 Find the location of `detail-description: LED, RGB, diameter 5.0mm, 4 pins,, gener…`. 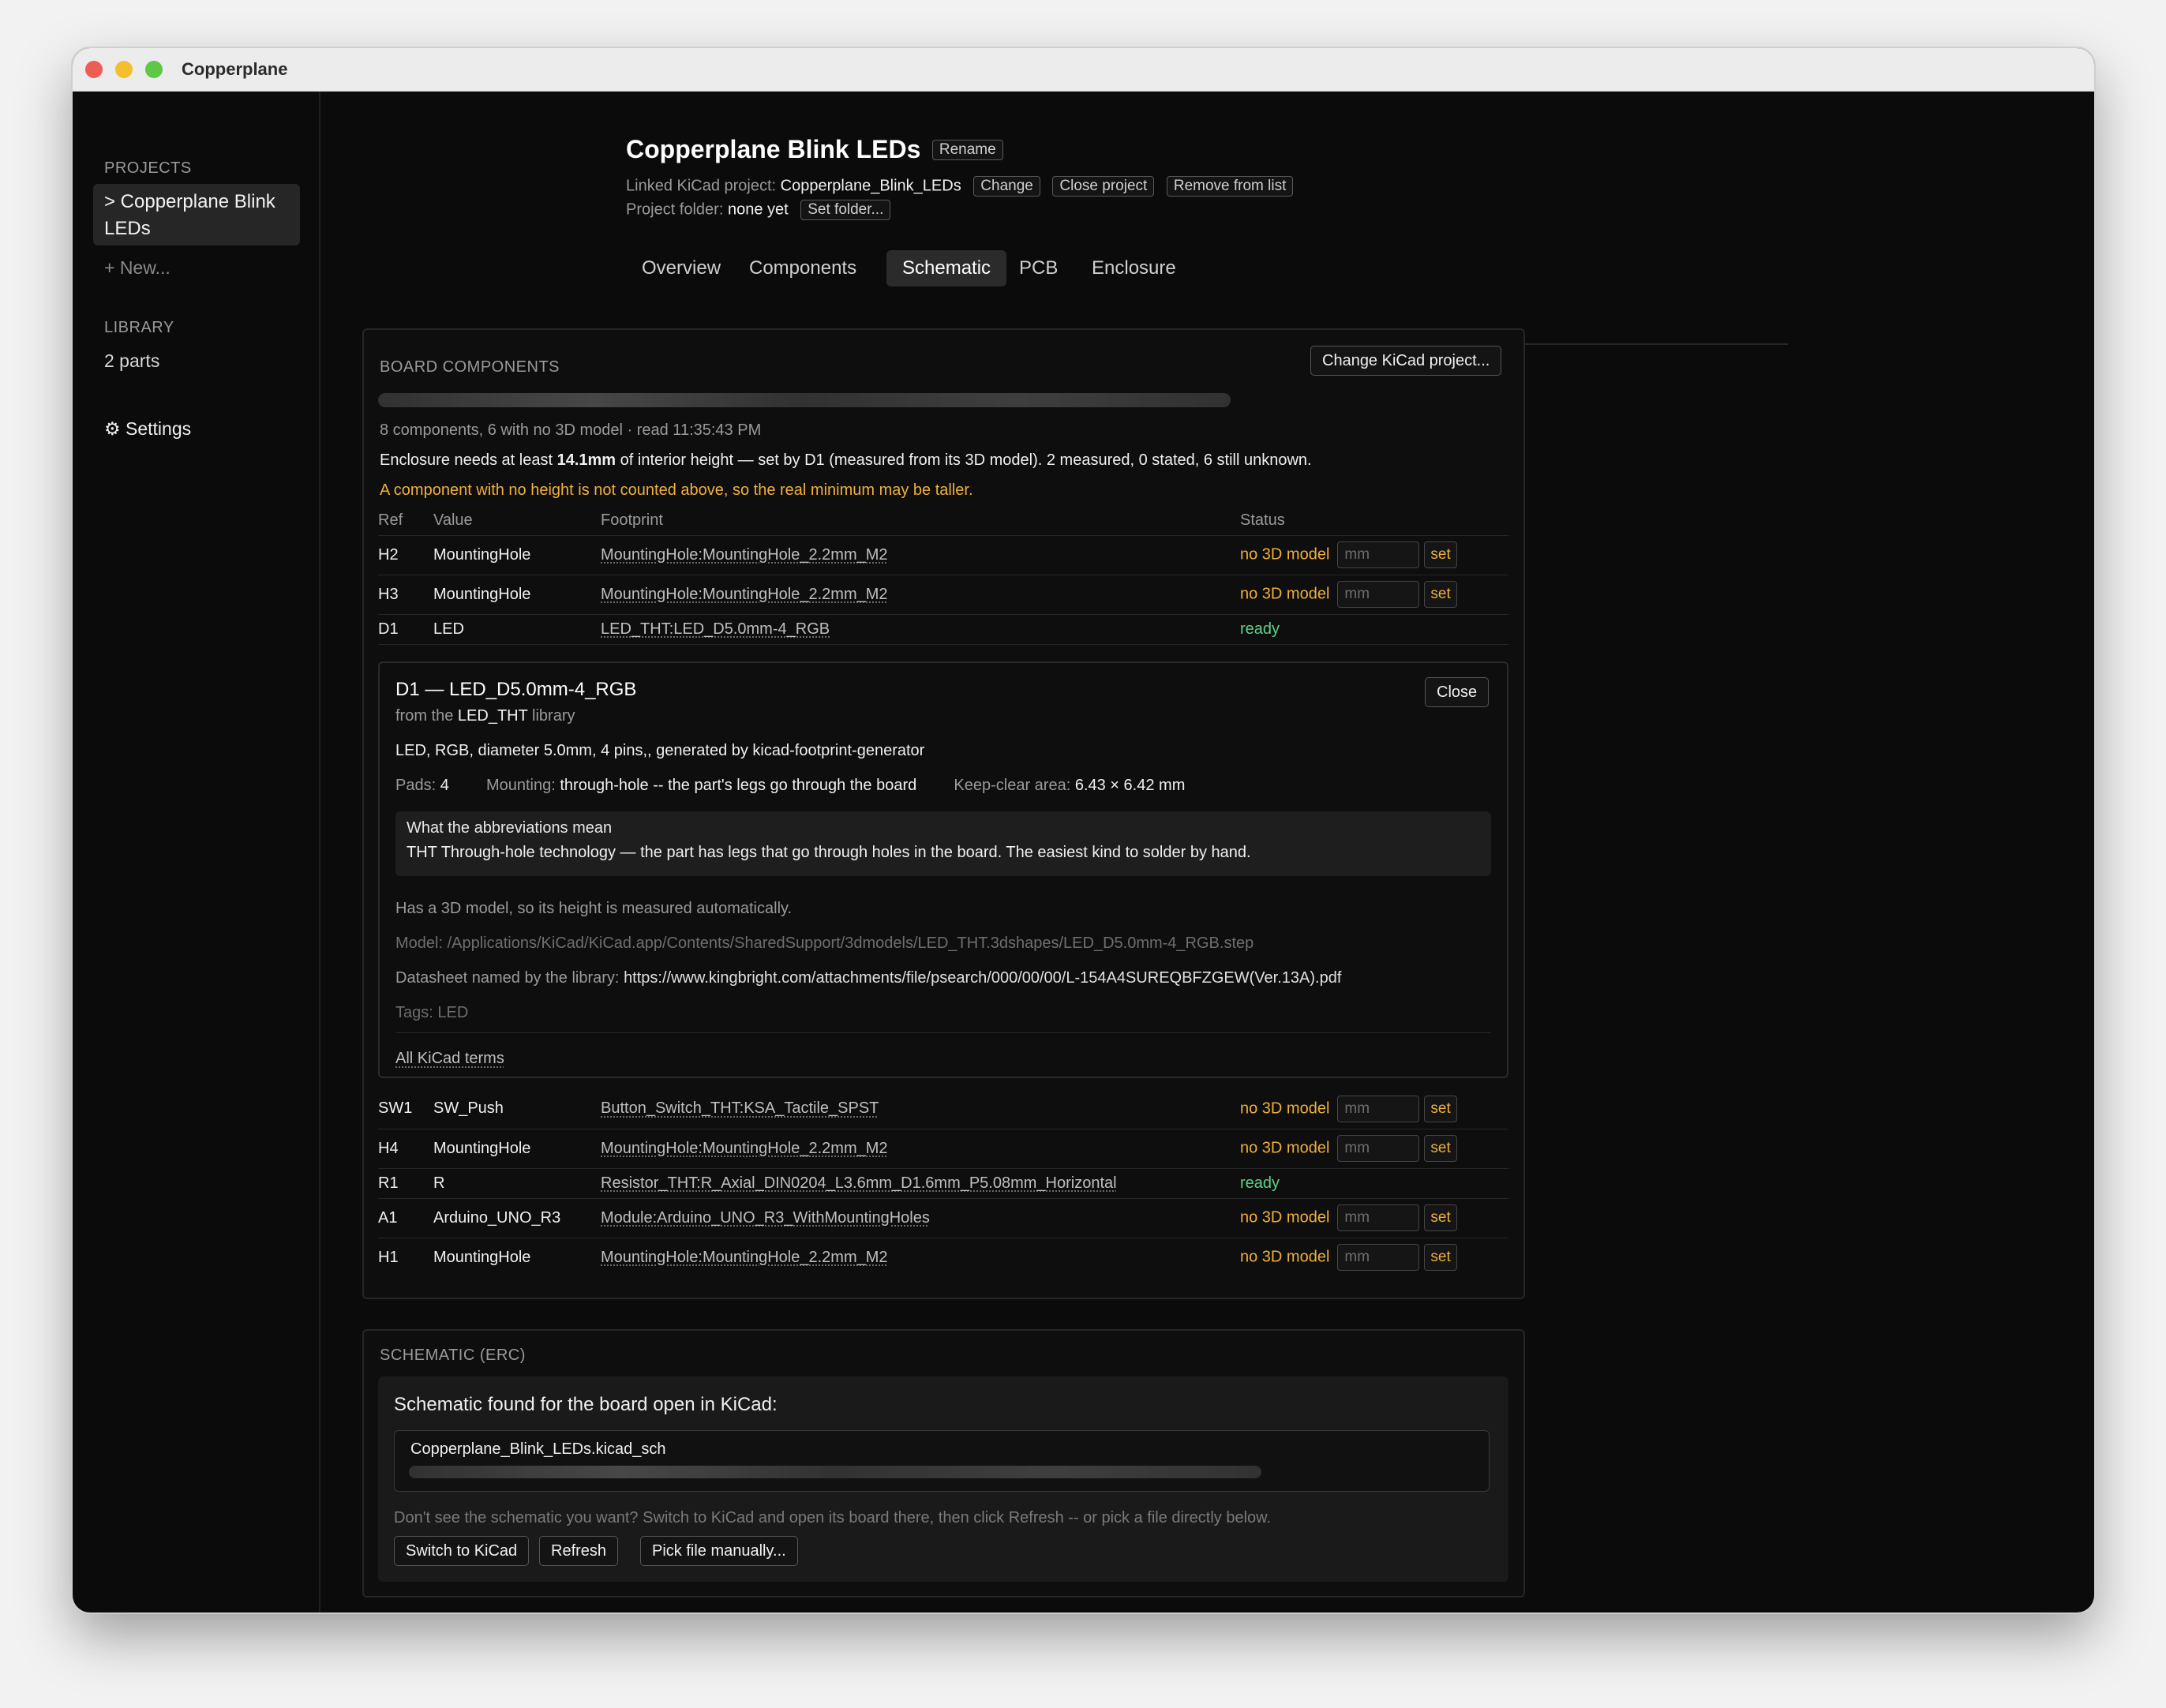

detail-description: LED, RGB, diameter 5.0mm, 4 pins,, gener… is located at coordinates (660, 751).